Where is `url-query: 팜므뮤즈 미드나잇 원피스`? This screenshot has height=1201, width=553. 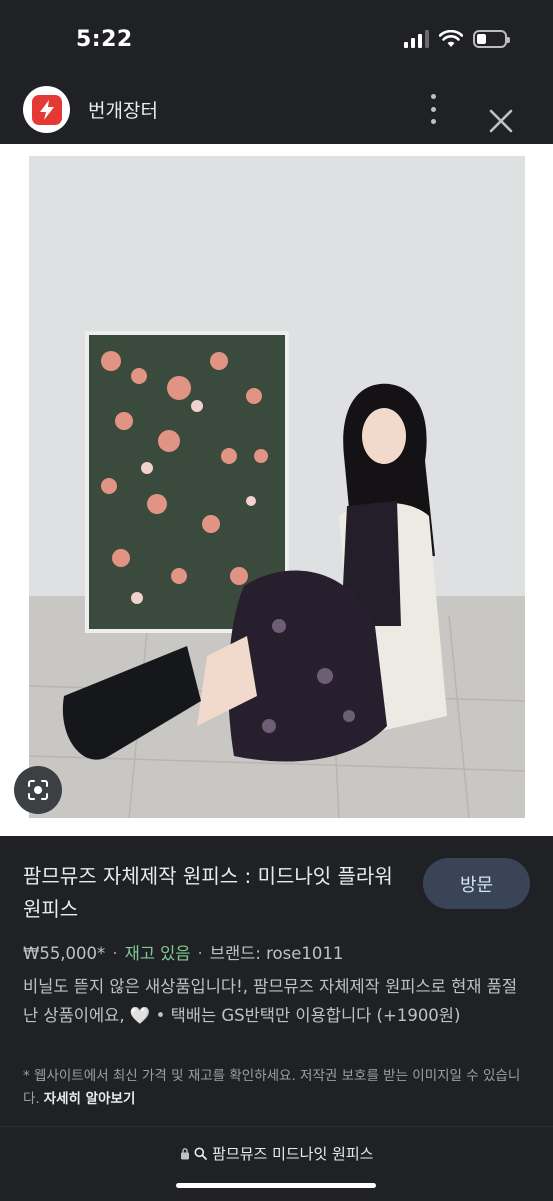
url-query: 팜므뮤즈 미드나잇 원피스 is located at coordinates (293, 1154).